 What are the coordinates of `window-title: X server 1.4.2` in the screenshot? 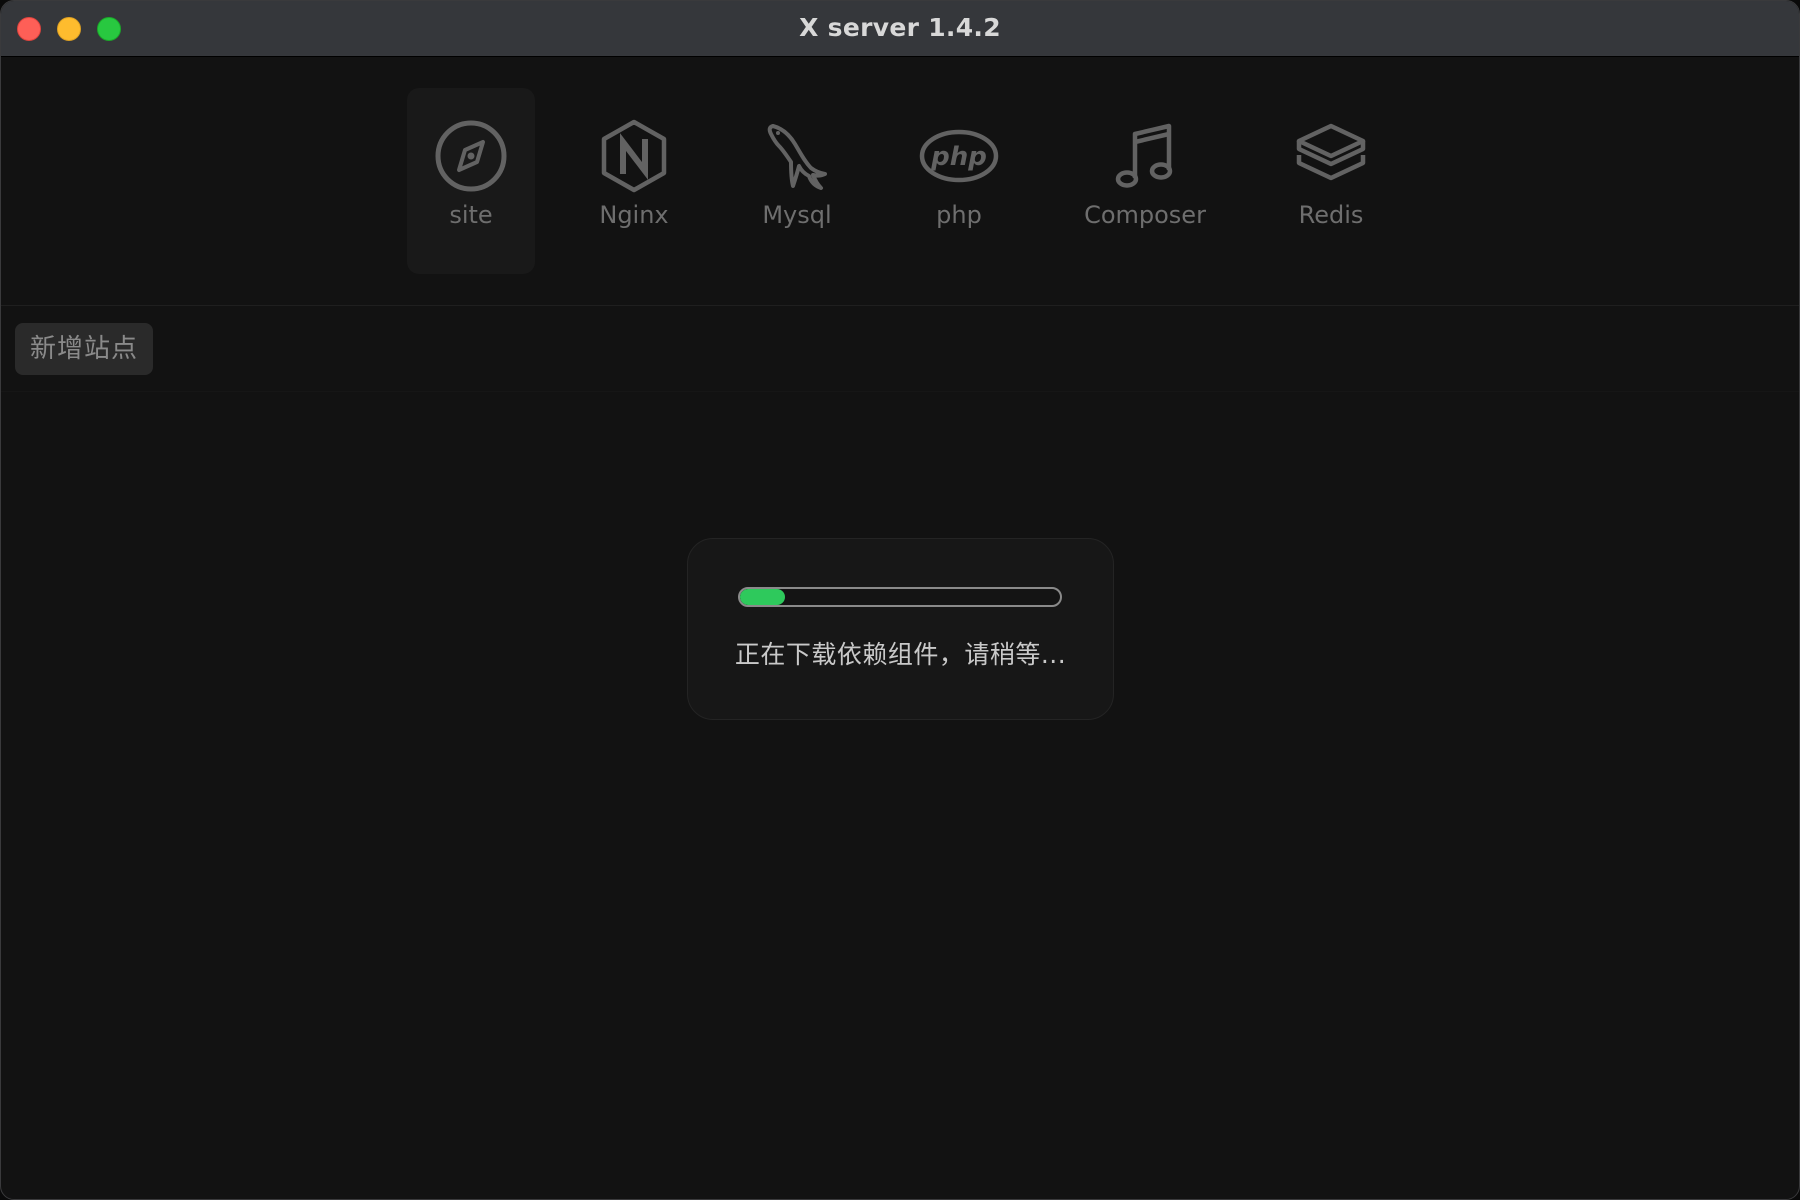 It's located at (900, 27).